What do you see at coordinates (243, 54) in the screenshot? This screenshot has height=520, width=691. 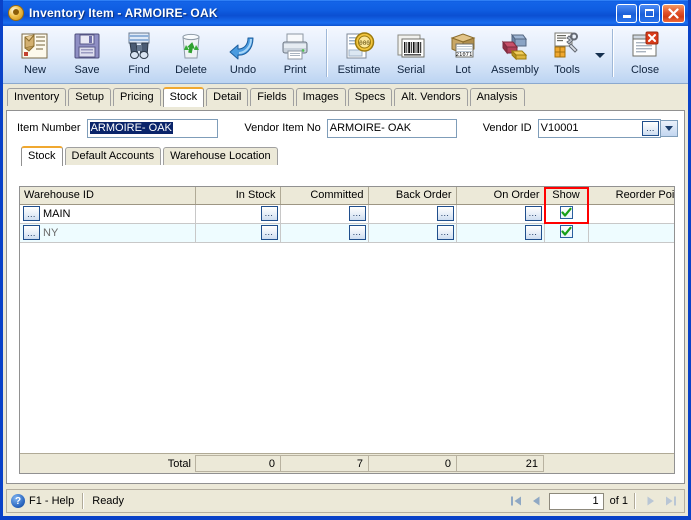 I see `undo-button: Undo` at bounding box center [243, 54].